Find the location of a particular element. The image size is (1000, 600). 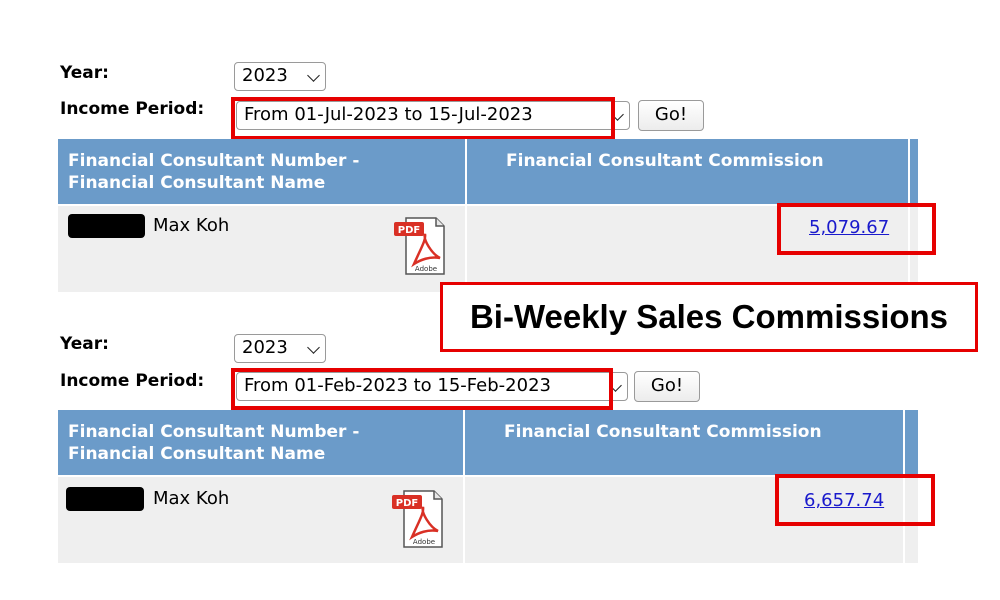

pdf-brand-text: Adobe is located at coordinates (424, 542).